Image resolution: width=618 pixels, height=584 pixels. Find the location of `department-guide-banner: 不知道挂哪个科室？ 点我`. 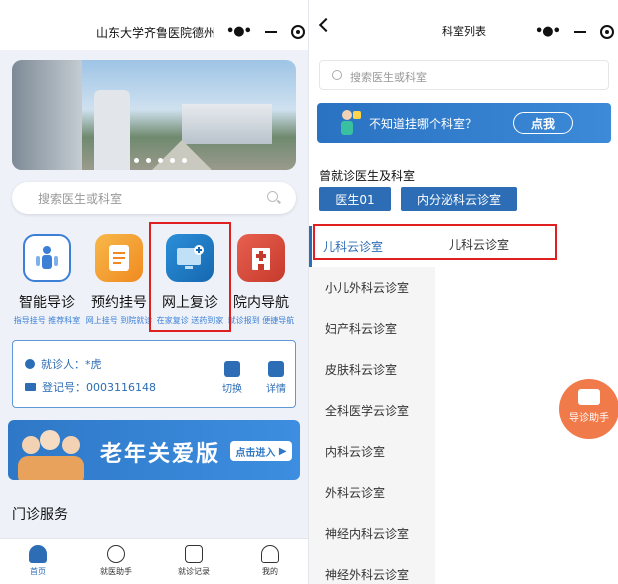

department-guide-banner: 不知道挂哪个科室？ 点我 is located at coordinates (464, 123).